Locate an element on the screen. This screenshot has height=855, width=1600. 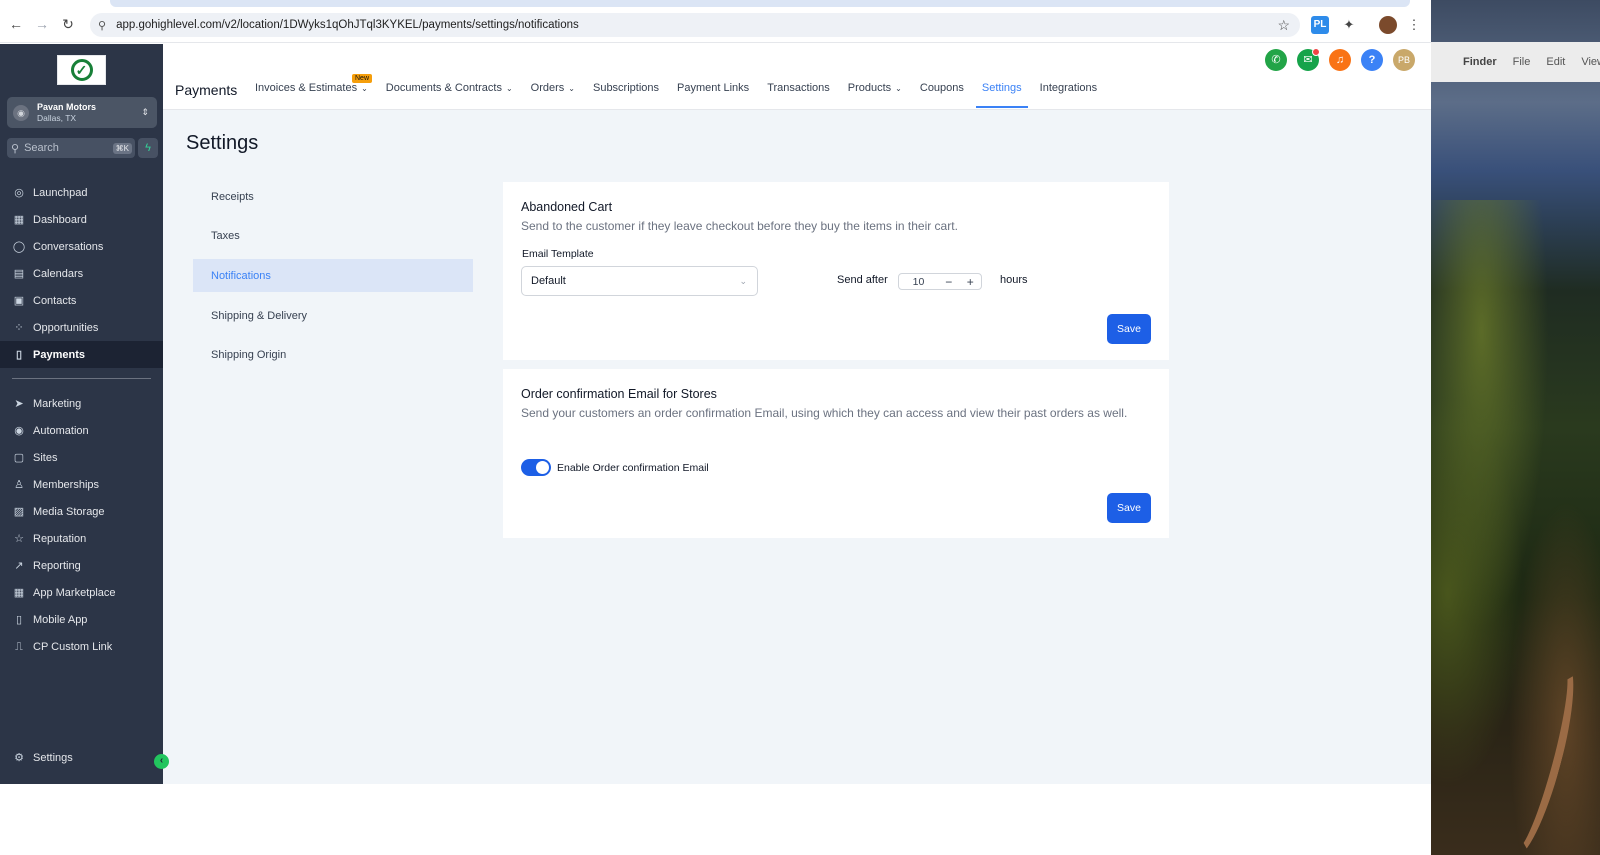
account-avatar-icon: ◉ is located at coordinates (21, 112).